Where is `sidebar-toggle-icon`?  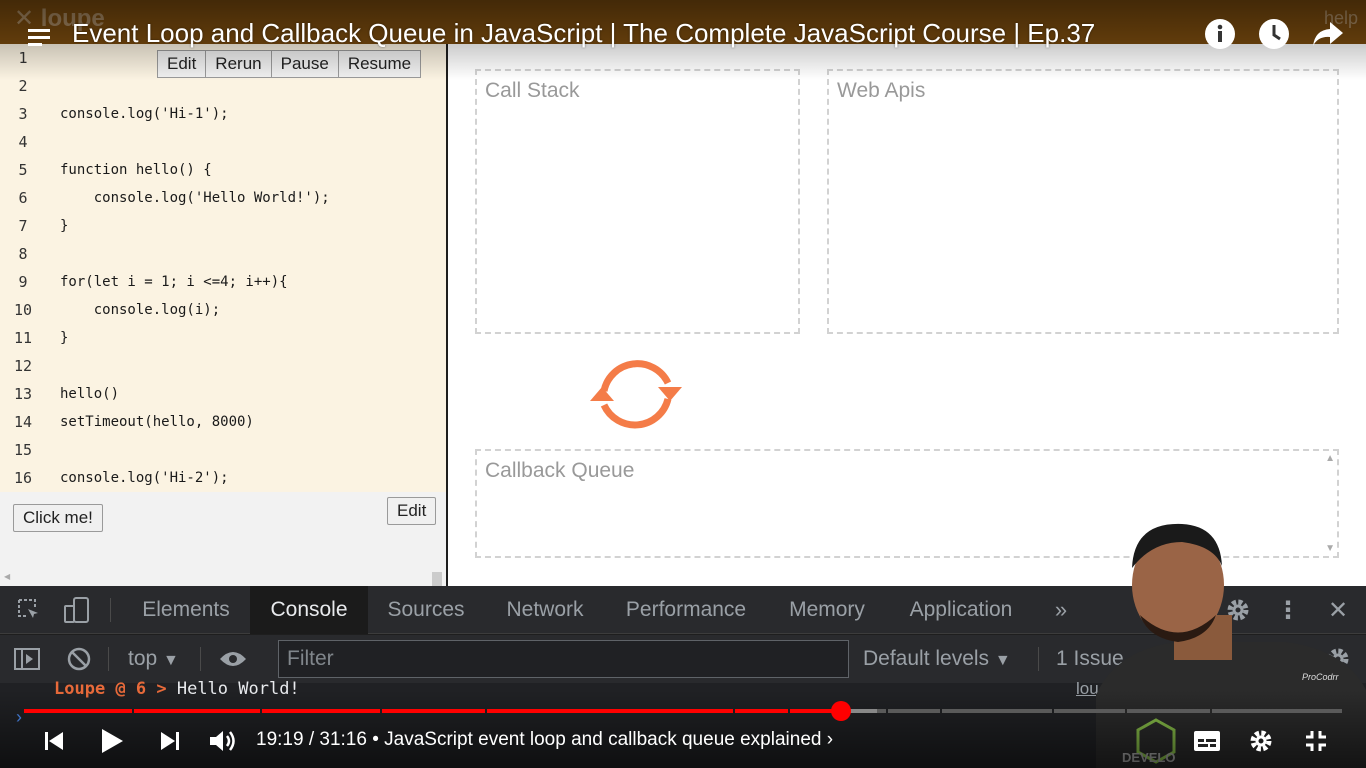
sidebar-toggle-icon is located at coordinates (27, 659).